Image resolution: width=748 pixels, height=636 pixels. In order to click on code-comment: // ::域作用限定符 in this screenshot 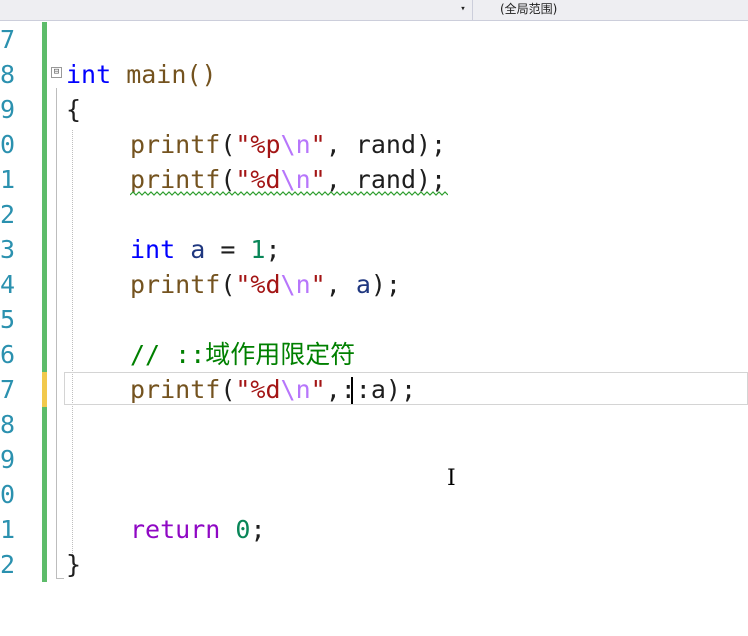, I will do `click(242, 354)`.